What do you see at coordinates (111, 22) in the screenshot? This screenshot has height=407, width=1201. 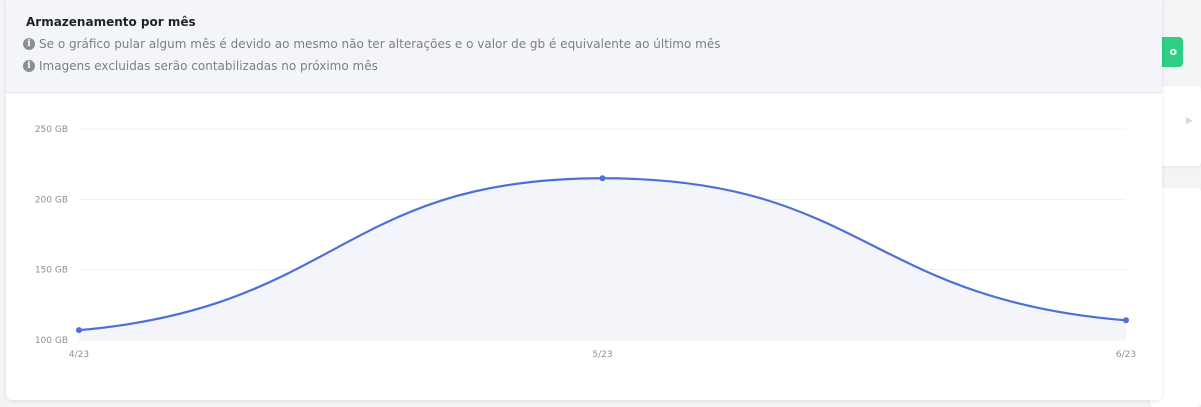 I see `card-title: Armazenamento por mês` at bounding box center [111, 22].